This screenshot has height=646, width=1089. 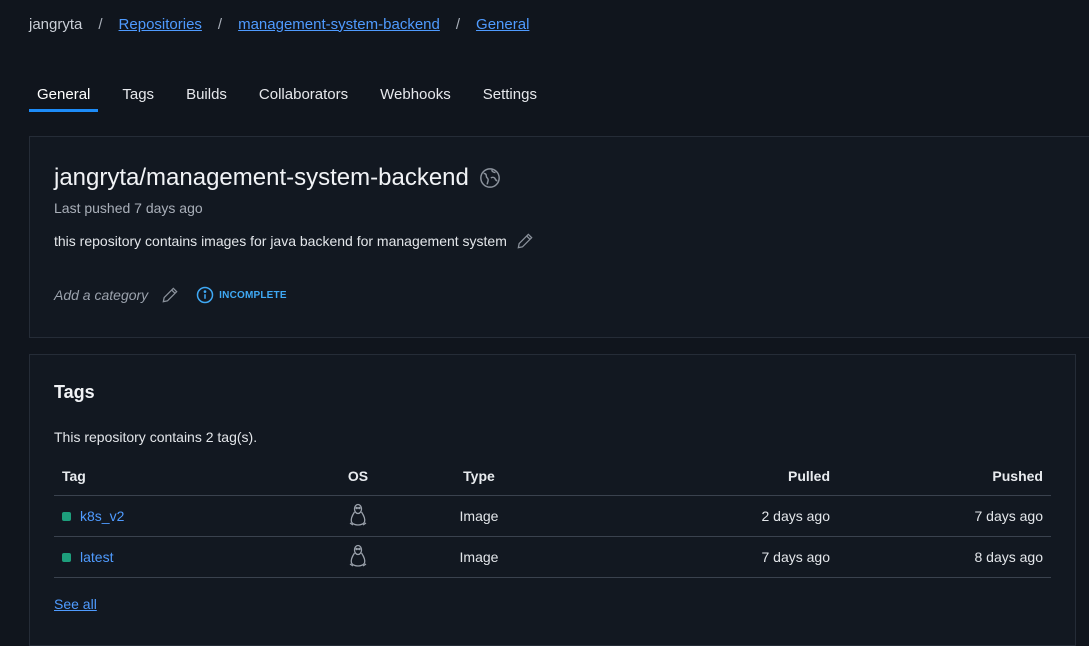 What do you see at coordinates (102, 516) in the screenshot?
I see `tag-link: k8s_v2` at bounding box center [102, 516].